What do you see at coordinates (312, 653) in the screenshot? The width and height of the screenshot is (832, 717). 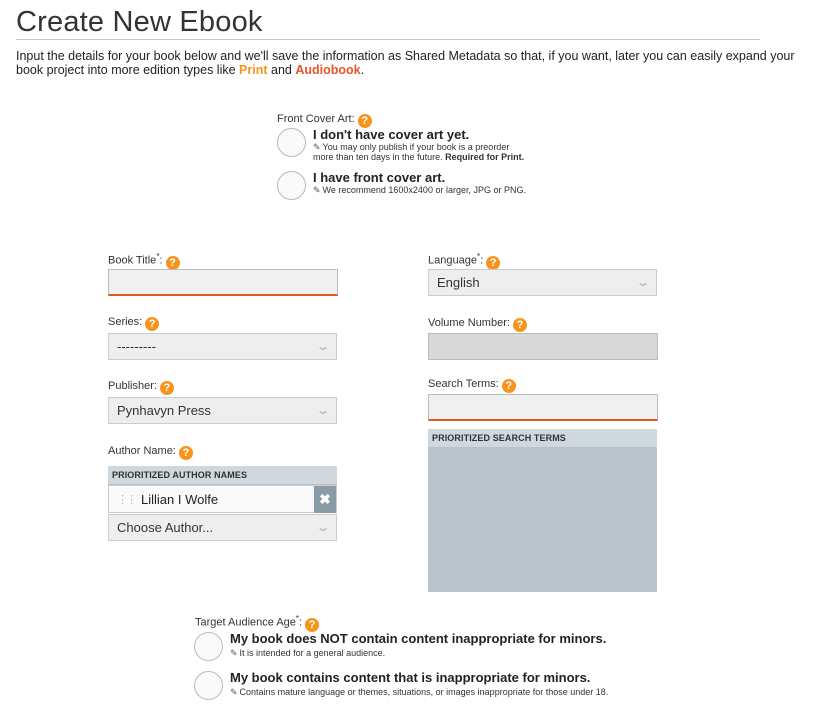 I see `desc-text: It is intended for a general audience.` at bounding box center [312, 653].